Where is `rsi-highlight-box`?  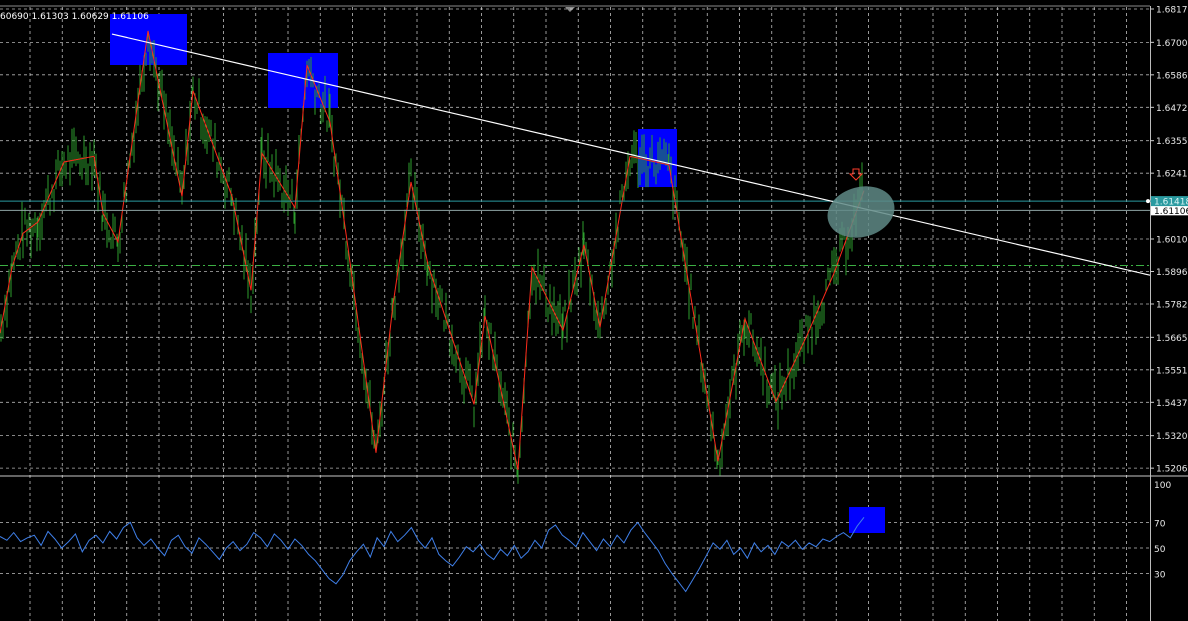
rsi-highlight-box is located at coordinates (867, 520).